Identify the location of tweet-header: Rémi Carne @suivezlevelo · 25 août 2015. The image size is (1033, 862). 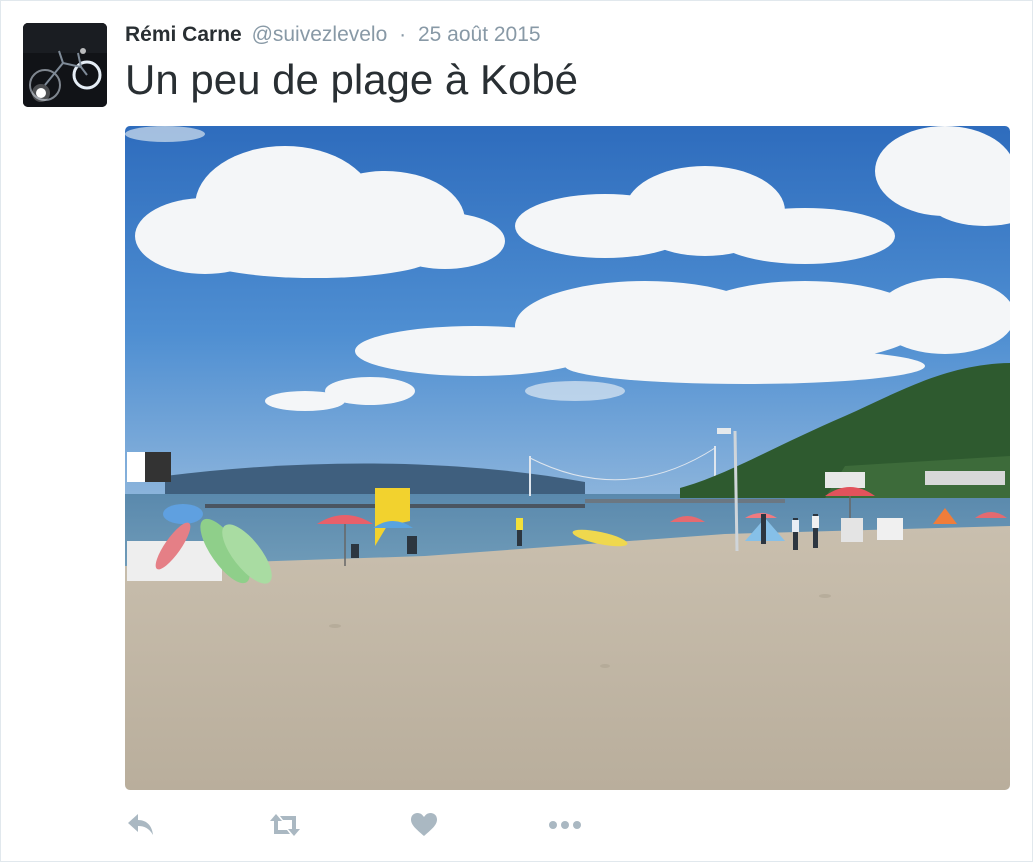
(333, 35).